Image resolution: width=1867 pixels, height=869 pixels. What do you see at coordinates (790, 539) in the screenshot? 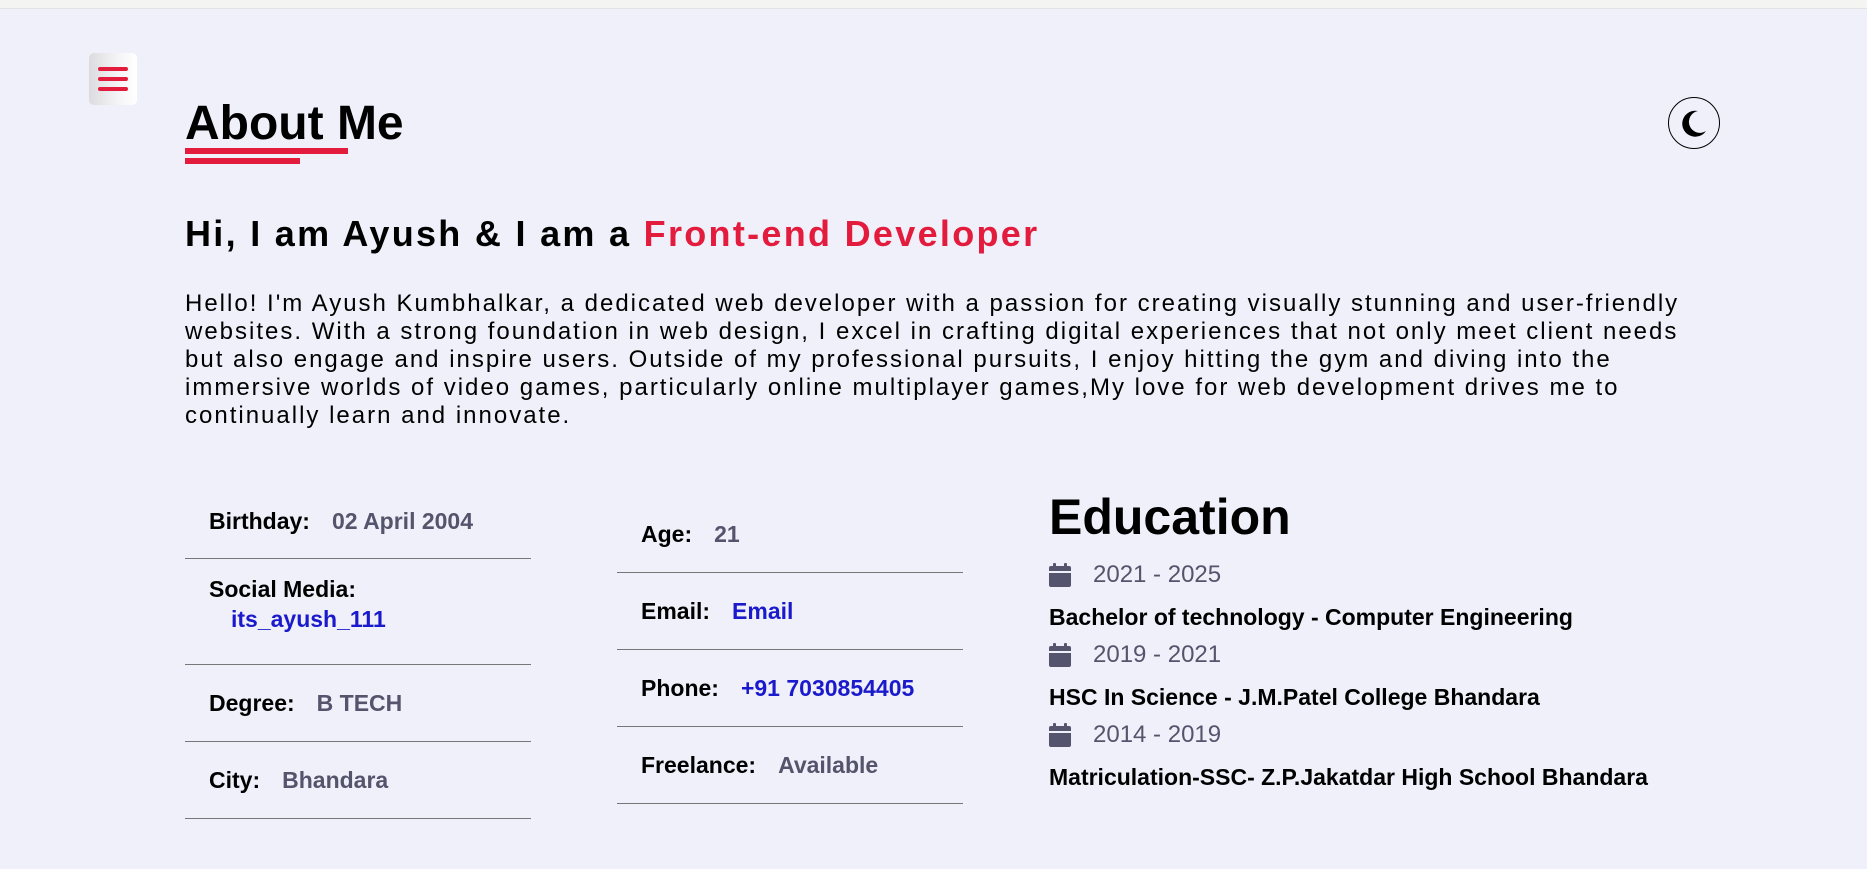
I see `info-row-age: Age: 21` at bounding box center [790, 539].